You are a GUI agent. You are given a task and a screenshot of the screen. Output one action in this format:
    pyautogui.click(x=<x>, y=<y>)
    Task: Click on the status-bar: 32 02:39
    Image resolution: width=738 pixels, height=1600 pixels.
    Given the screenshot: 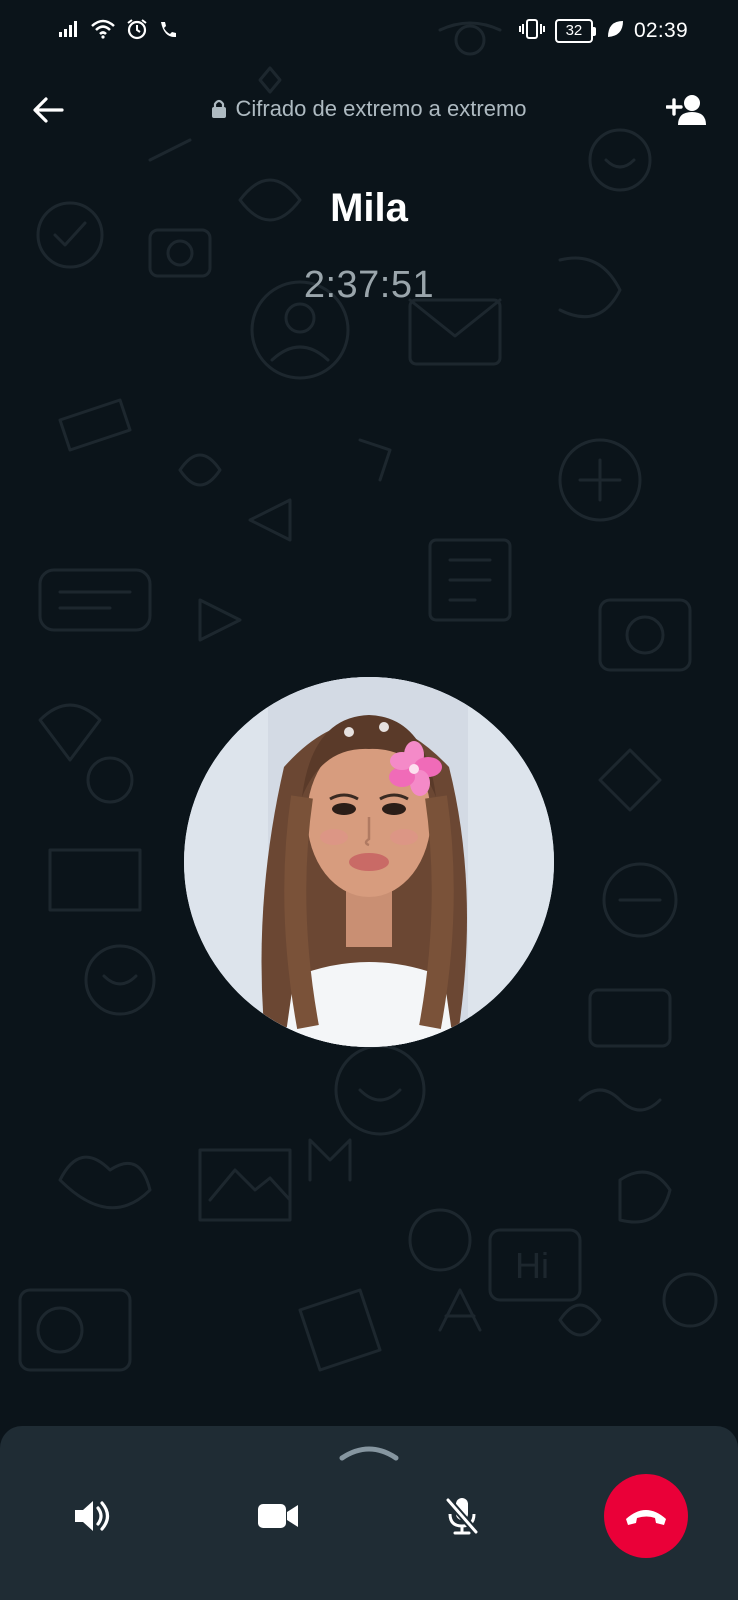 What is the action you would take?
    pyautogui.click(x=369, y=31)
    